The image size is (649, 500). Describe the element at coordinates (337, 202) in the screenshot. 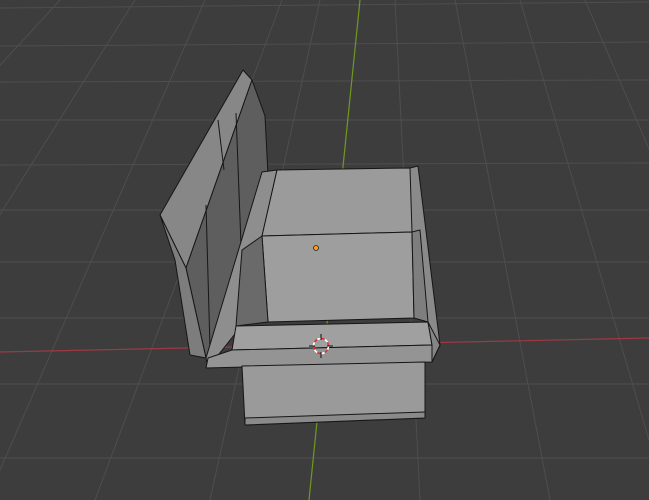

I see `seat-rear-plank` at that location.